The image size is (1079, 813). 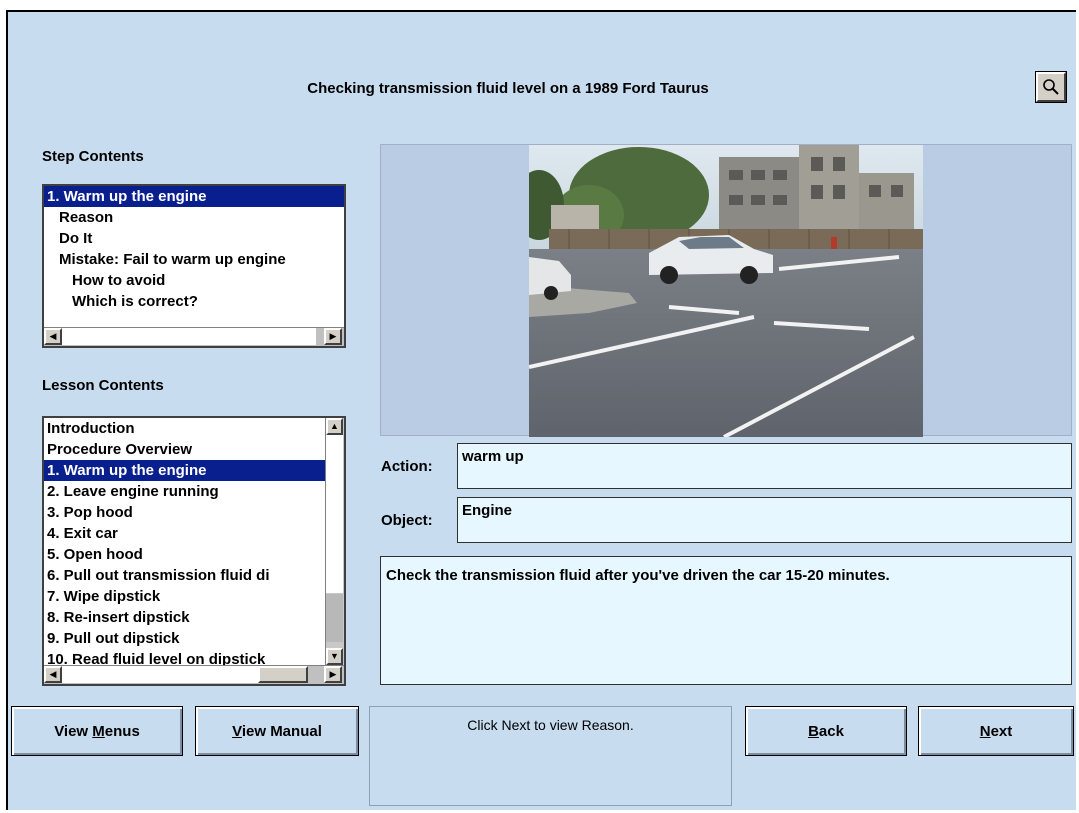 I want to click on view-menus-button: View Menus, so click(x=97, y=731).